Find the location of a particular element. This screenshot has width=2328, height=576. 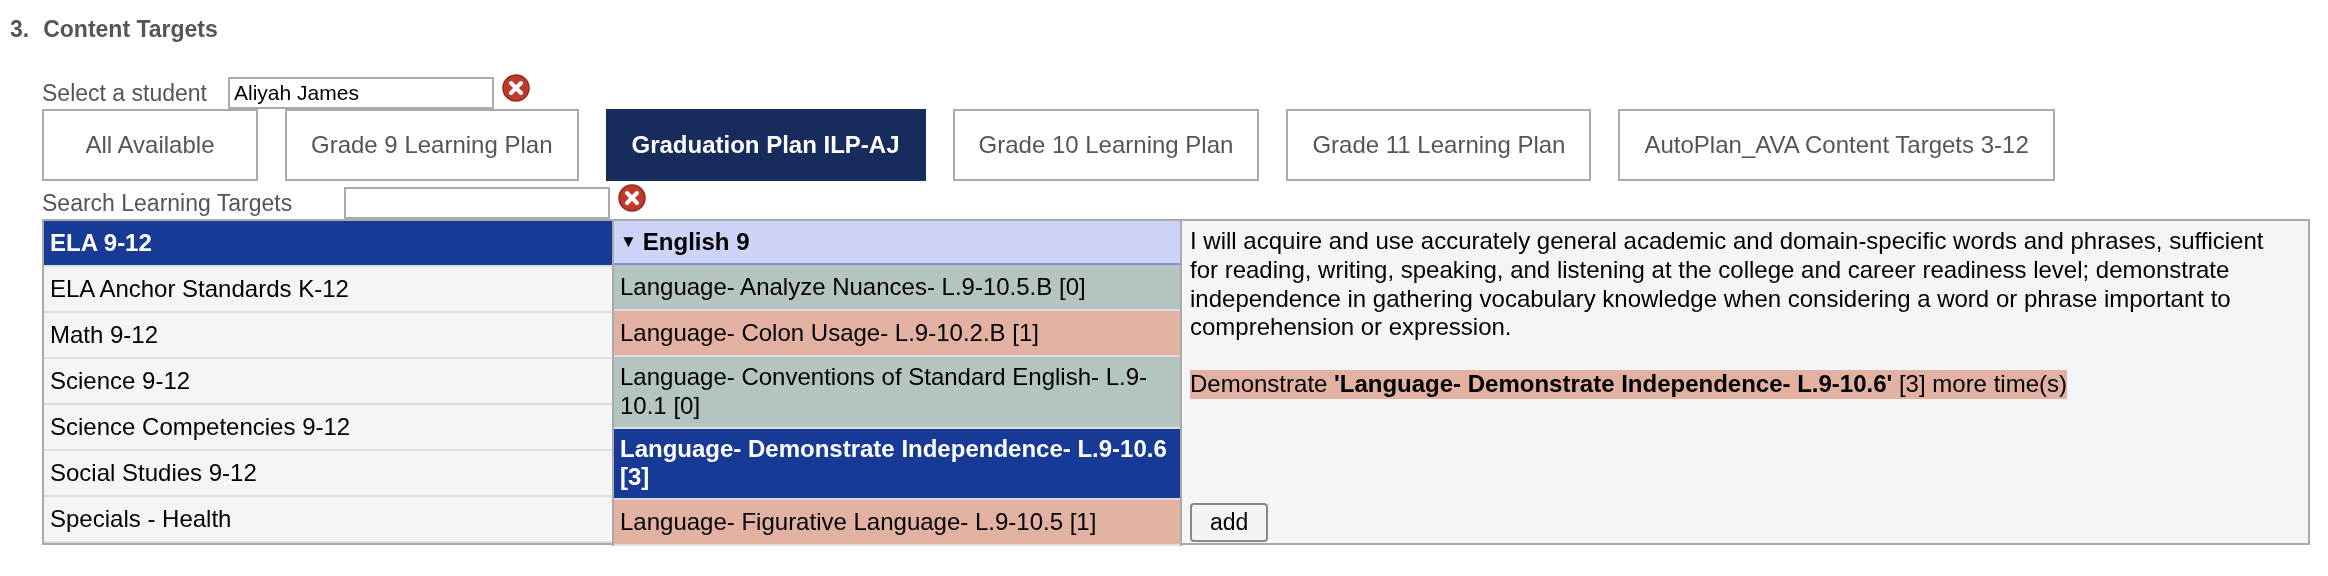

group-title: English 9 is located at coordinates (696, 242).